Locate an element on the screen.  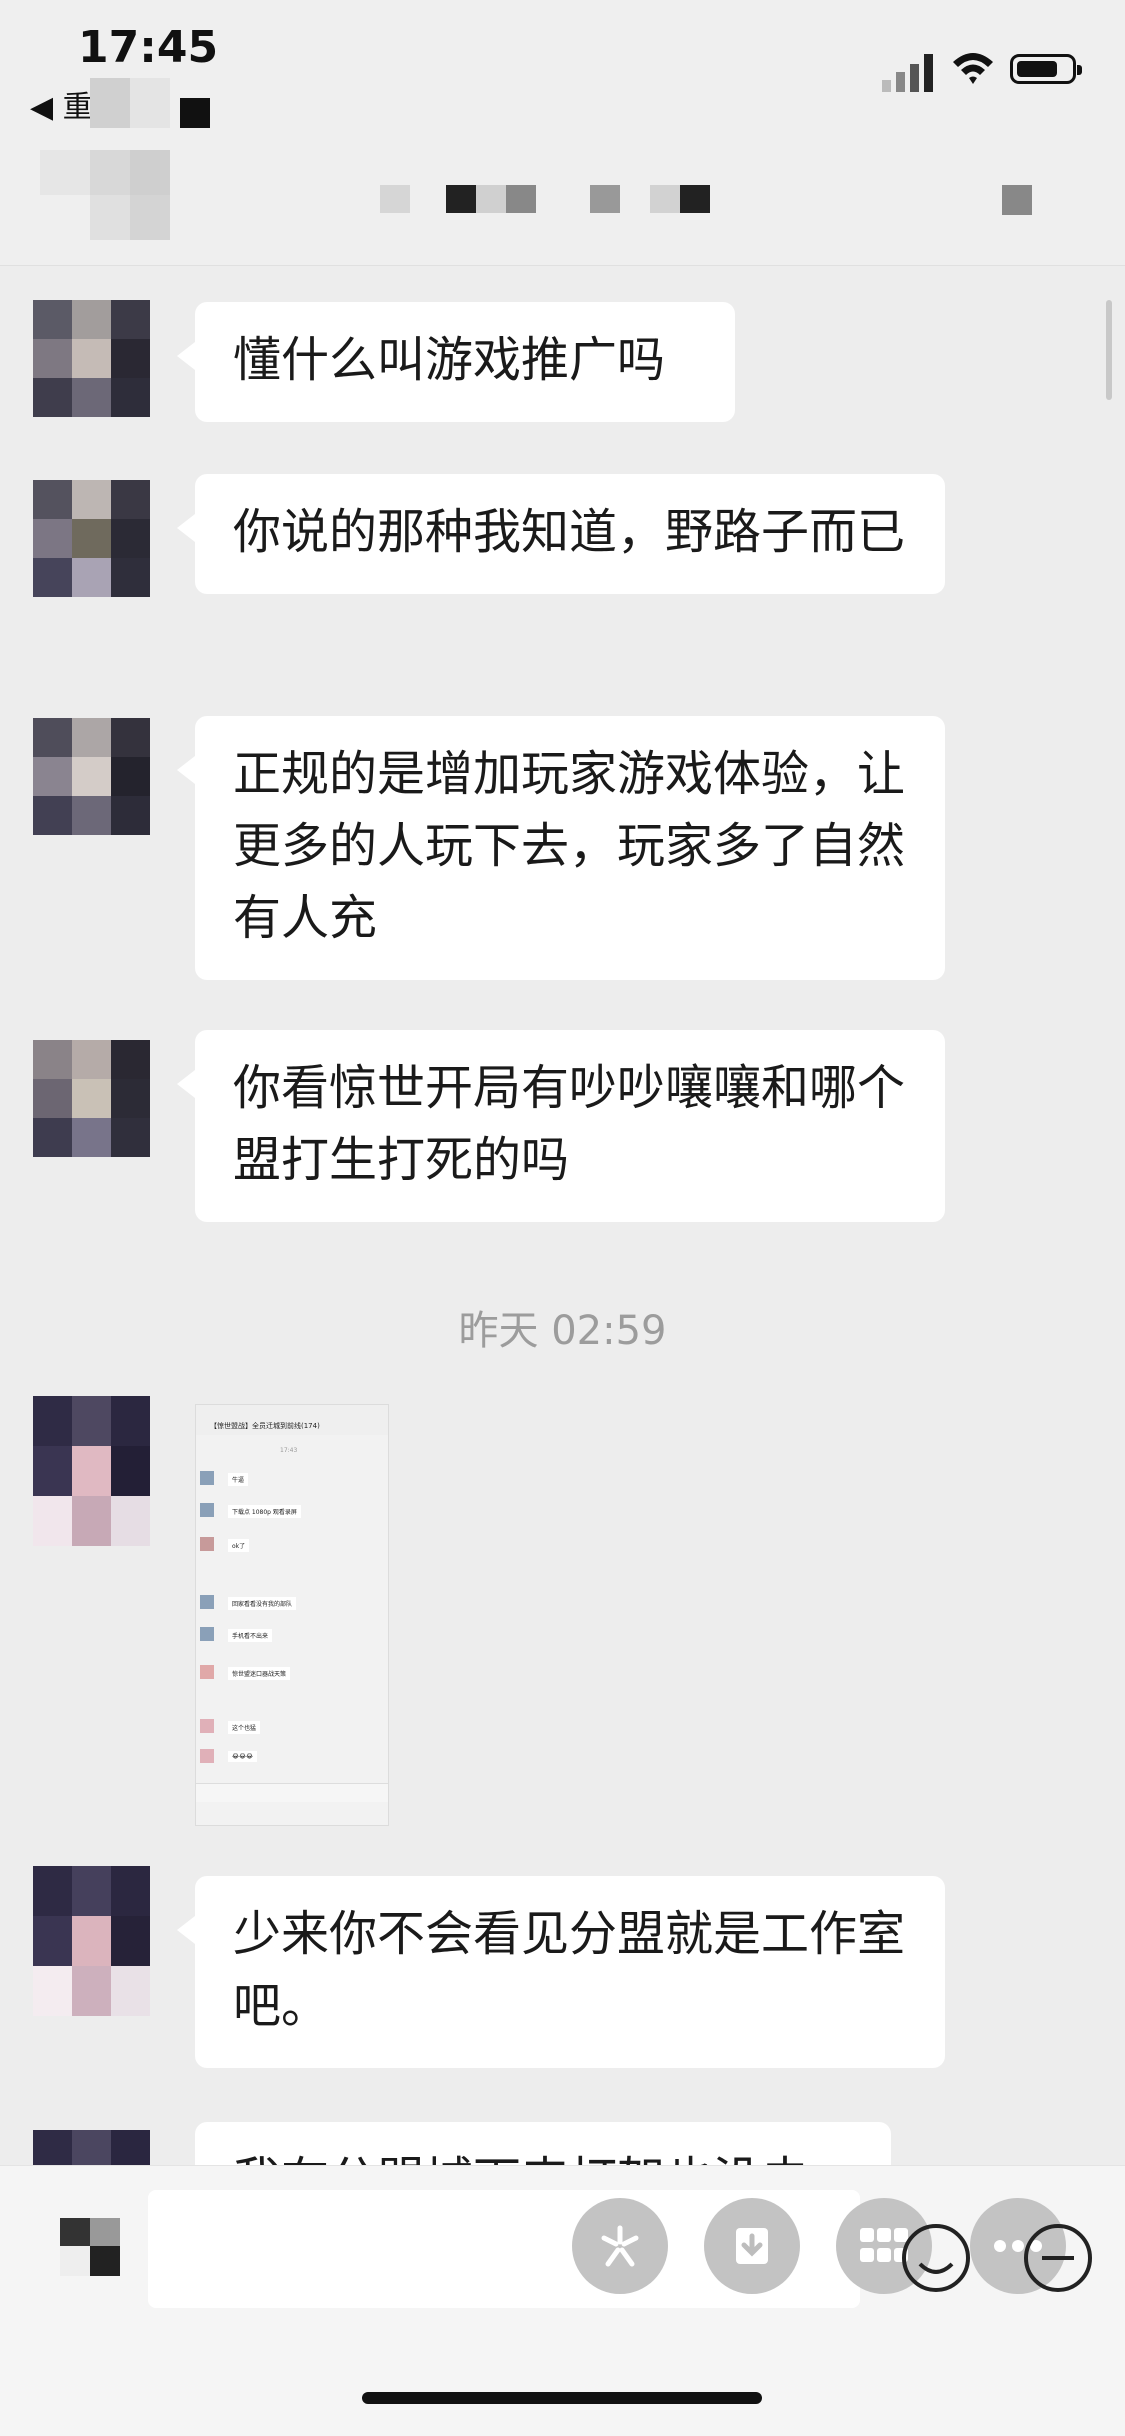
thumb-message: 😂😂😂 is located at coordinates (290, 1760).